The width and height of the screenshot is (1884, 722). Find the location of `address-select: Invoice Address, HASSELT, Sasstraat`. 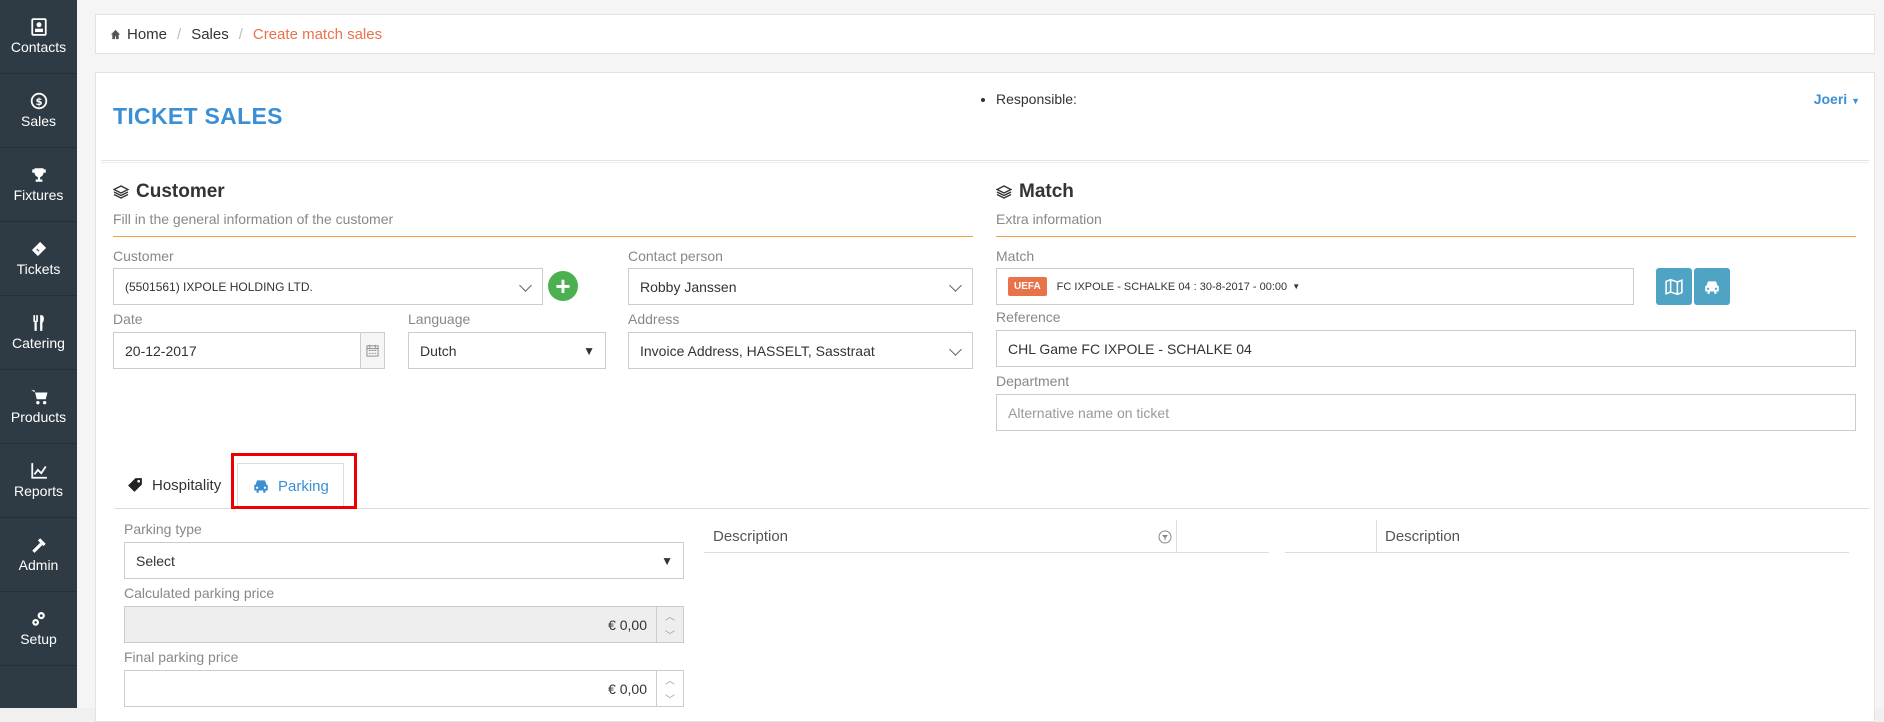

address-select: Invoice Address, HASSELT, Sasstraat is located at coordinates (800, 350).